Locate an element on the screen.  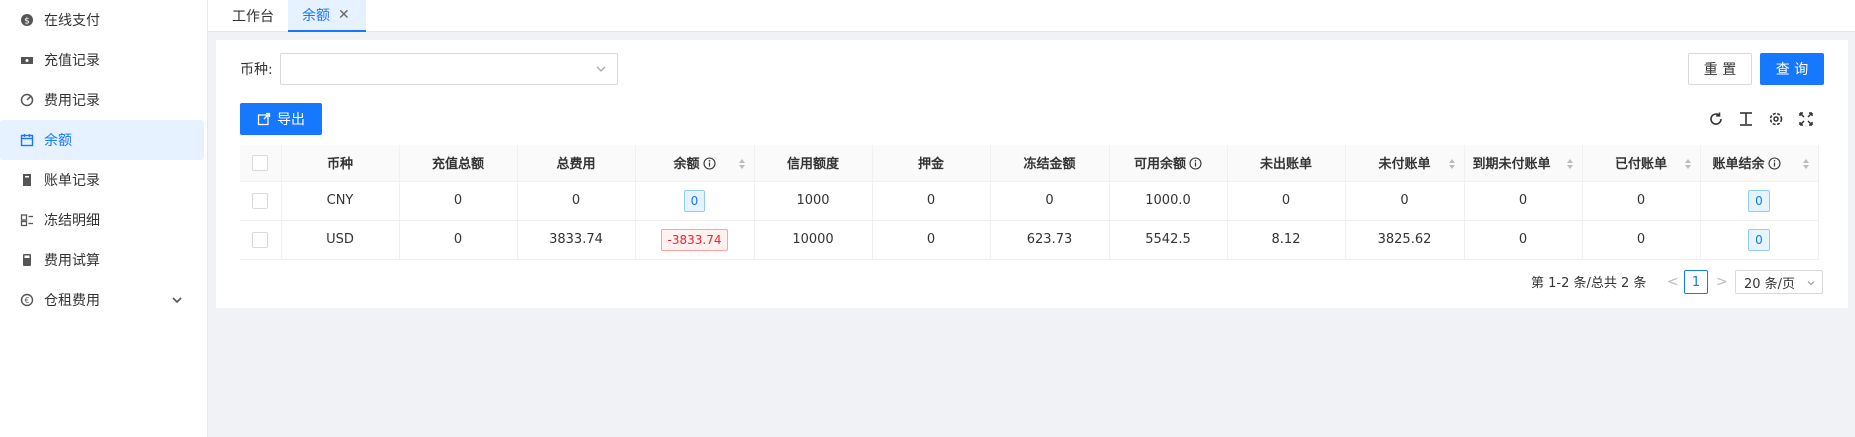
tab-label: 工作台 is located at coordinates (253, 17).